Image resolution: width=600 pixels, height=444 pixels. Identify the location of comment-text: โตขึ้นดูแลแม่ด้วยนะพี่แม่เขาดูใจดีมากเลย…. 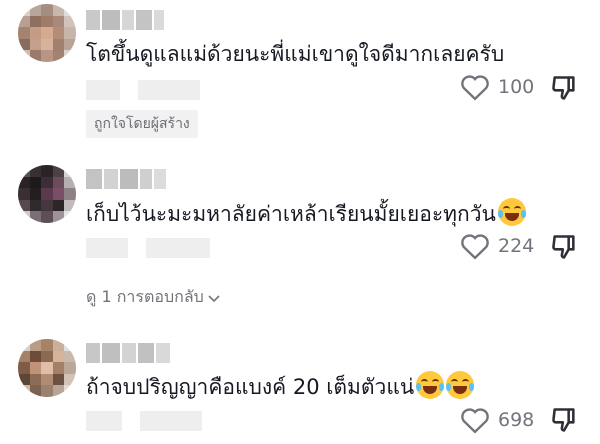
(295, 54).